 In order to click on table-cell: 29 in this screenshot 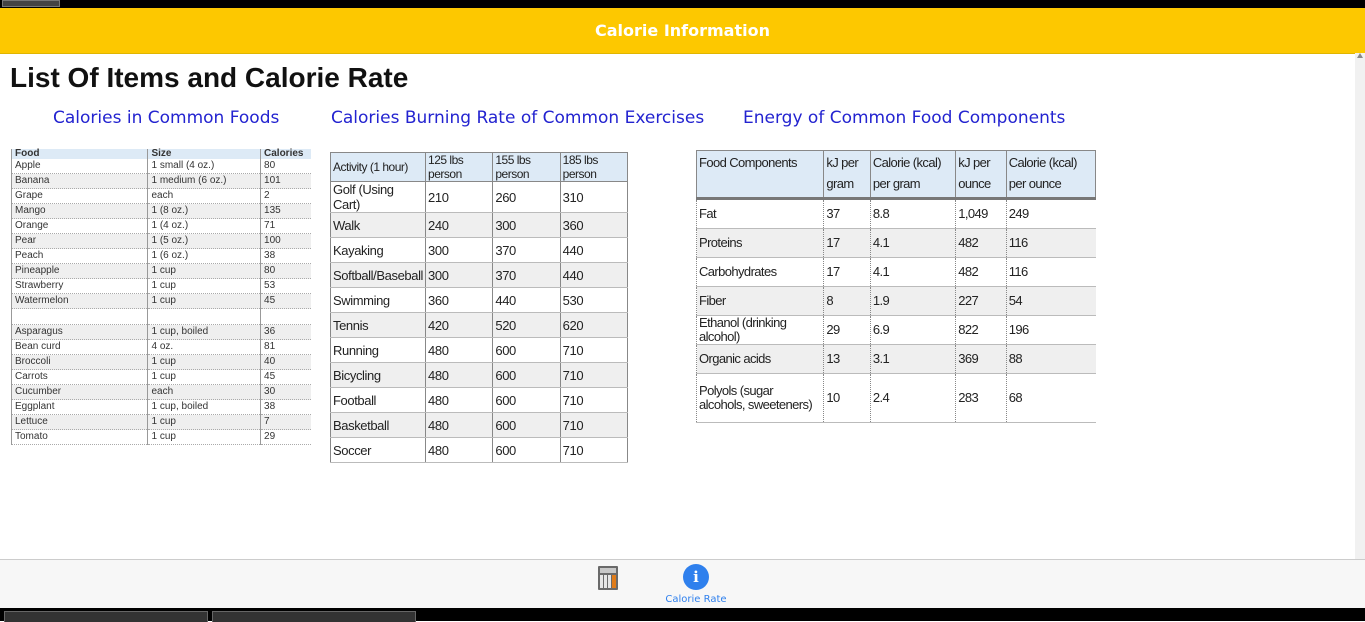, I will do `click(285, 437)`.